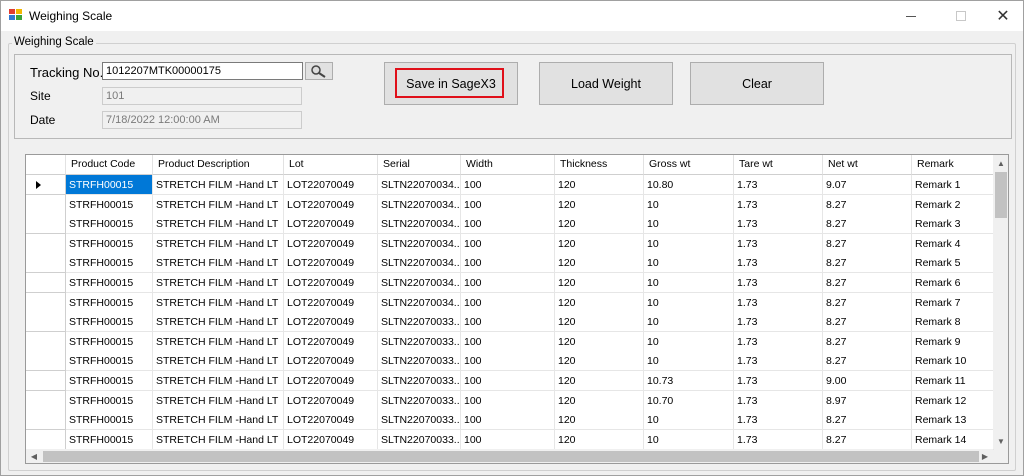 This screenshot has width=1024, height=476. I want to click on cell-gross-wt: 10.73, so click(689, 381).